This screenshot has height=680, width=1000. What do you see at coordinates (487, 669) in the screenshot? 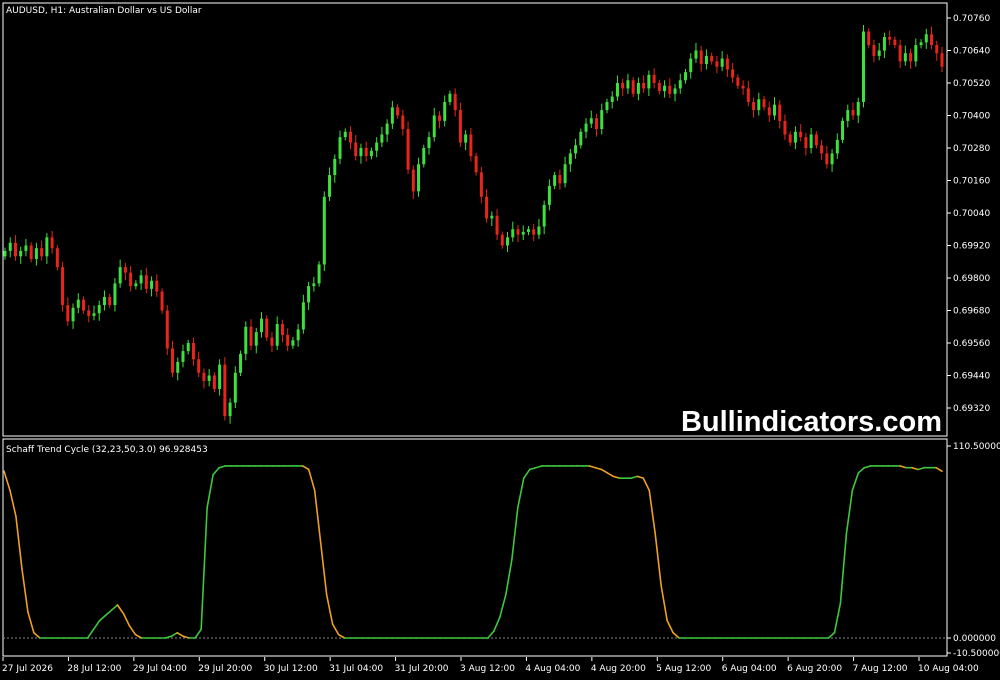
I see `time-tick-label: 3 Aug 12:00` at bounding box center [487, 669].